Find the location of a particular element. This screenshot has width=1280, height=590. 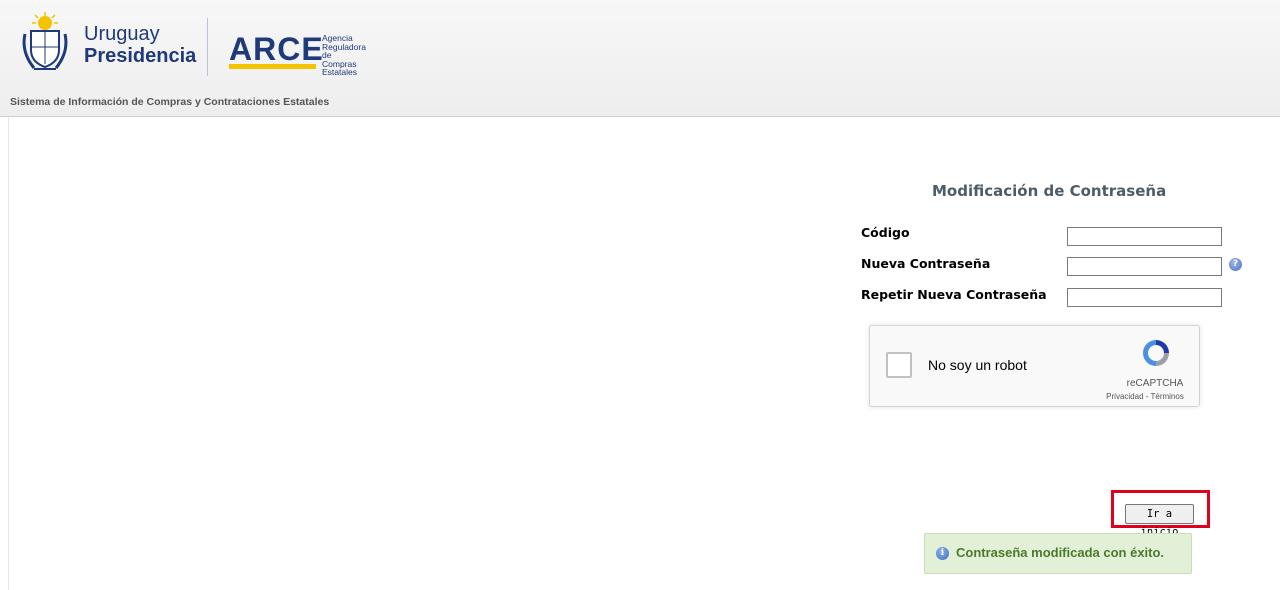

arce-subtitle: Agencia Reguladora de Compras Estatales is located at coordinates (344, 55).